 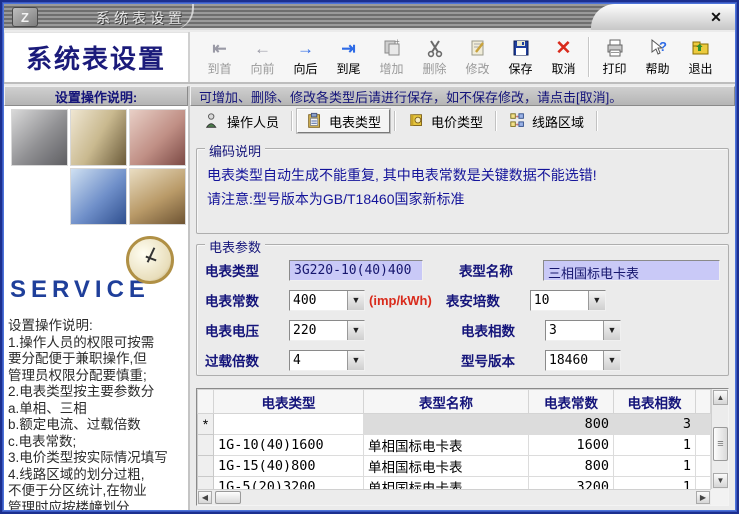 What do you see at coordinates (297, 360) in the screenshot?
I see `overload-value: 4` at bounding box center [297, 360].